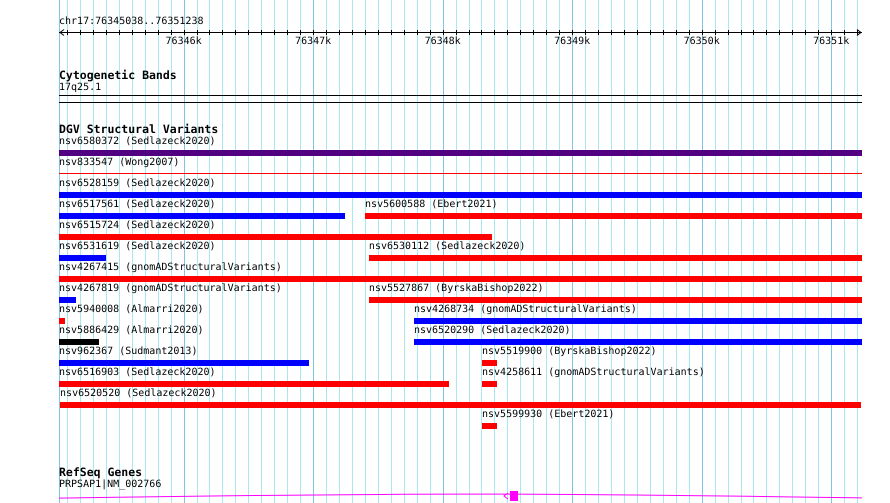 The width and height of the screenshot is (890, 503). What do you see at coordinates (137, 204) in the screenshot?
I see `variant-label: nsv6517561 (Sedlazeck2020)` at bounding box center [137, 204].